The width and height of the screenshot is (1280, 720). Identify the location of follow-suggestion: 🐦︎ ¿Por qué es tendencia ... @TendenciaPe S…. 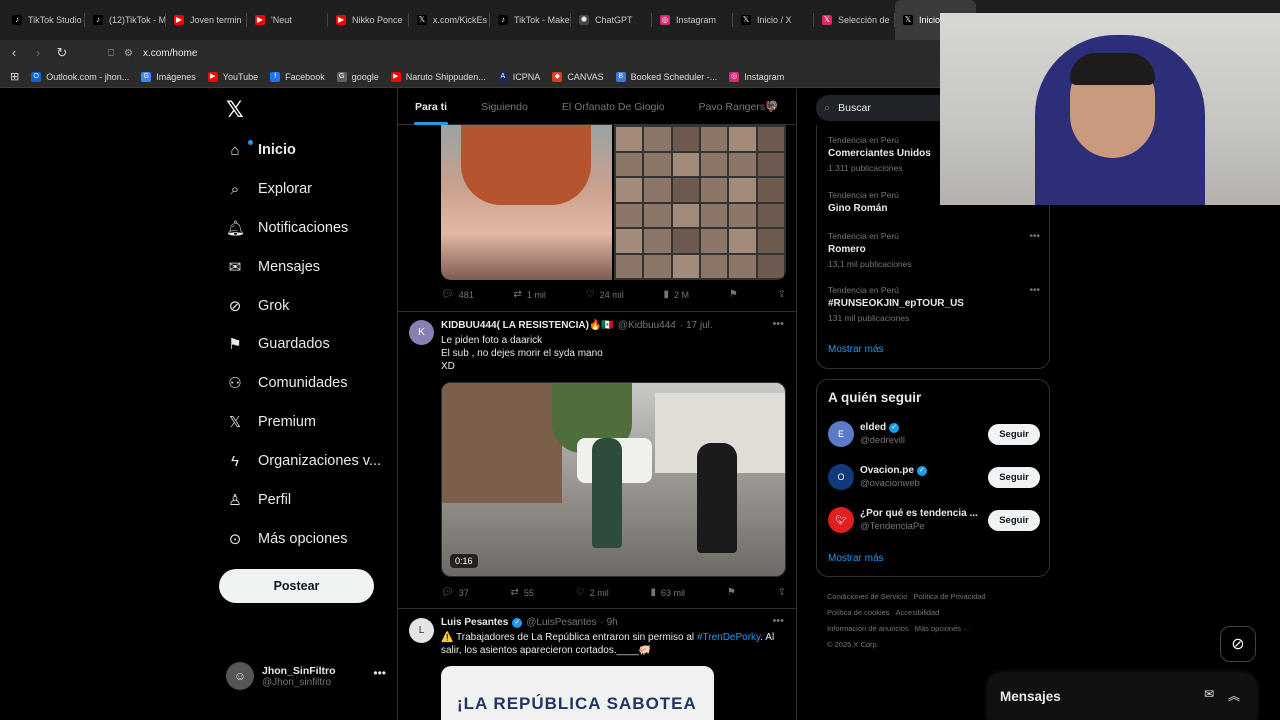
(934, 520).